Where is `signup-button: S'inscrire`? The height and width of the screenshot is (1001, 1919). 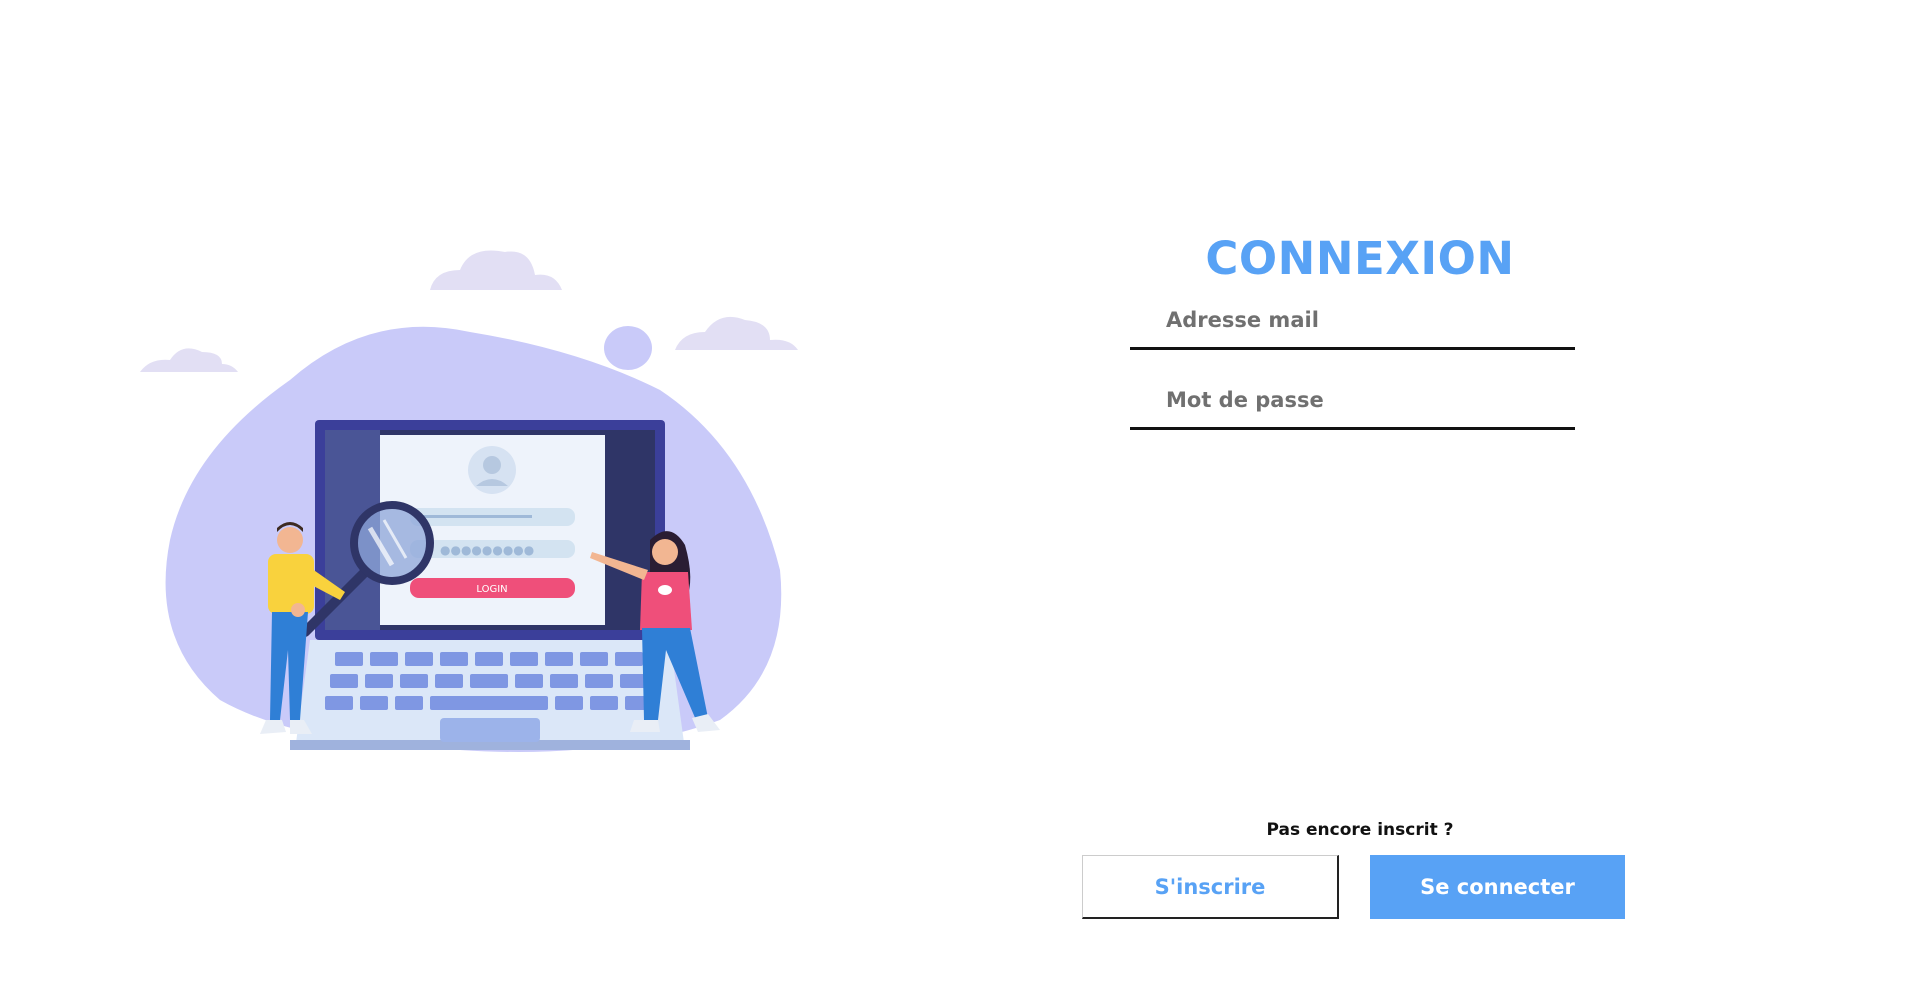
signup-button: S'inscrire is located at coordinates (1210, 887).